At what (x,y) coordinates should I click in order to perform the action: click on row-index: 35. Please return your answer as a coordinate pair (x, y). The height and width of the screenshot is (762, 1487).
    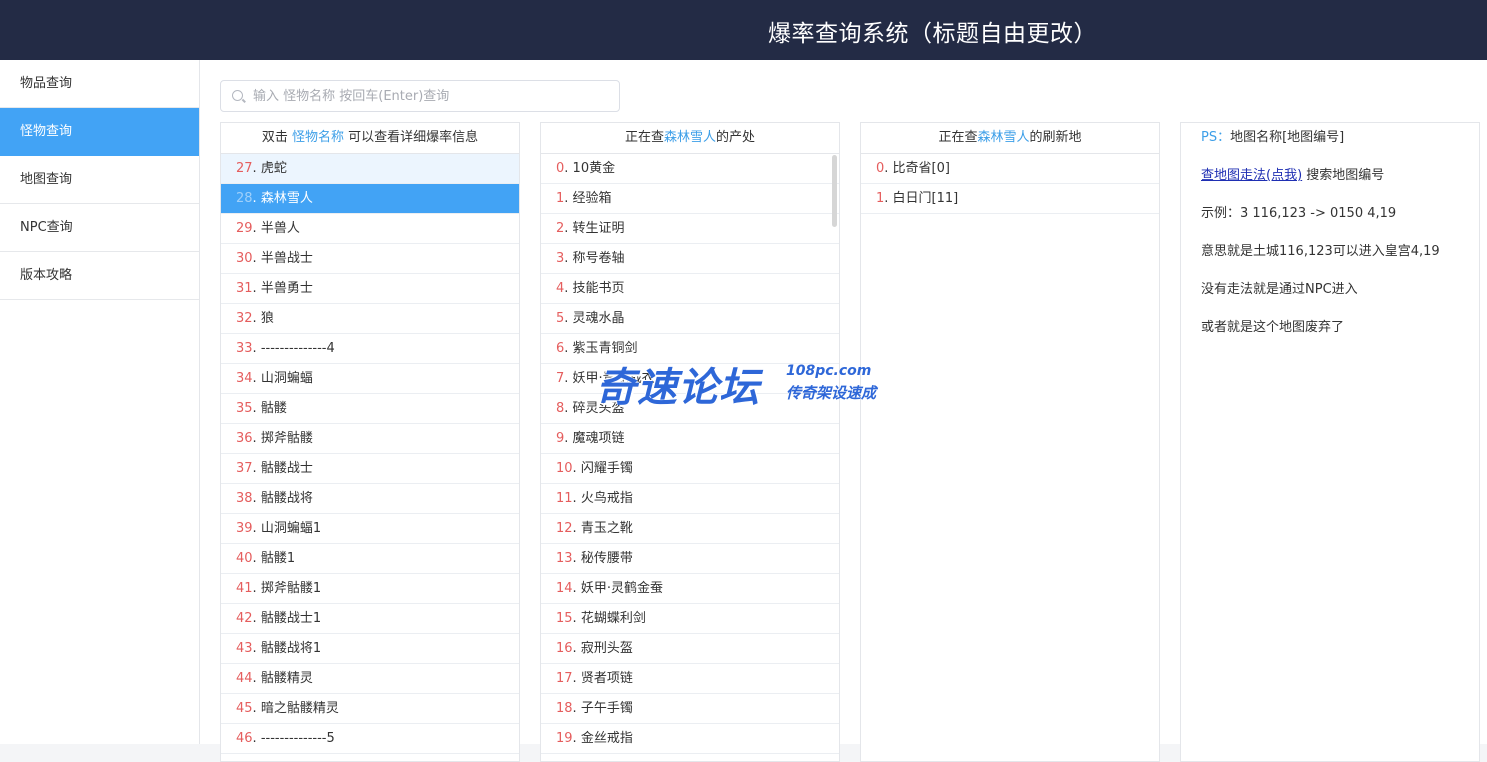
    Looking at the image, I should click on (244, 408).